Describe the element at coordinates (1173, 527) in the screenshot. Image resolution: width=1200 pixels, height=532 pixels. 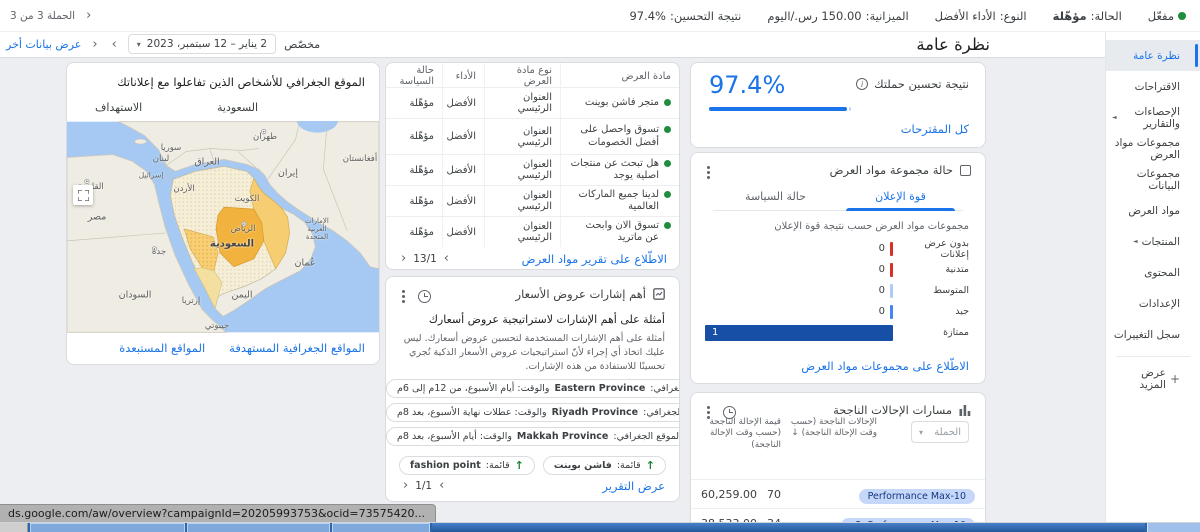
I see `taskbar-end-segment` at that location.